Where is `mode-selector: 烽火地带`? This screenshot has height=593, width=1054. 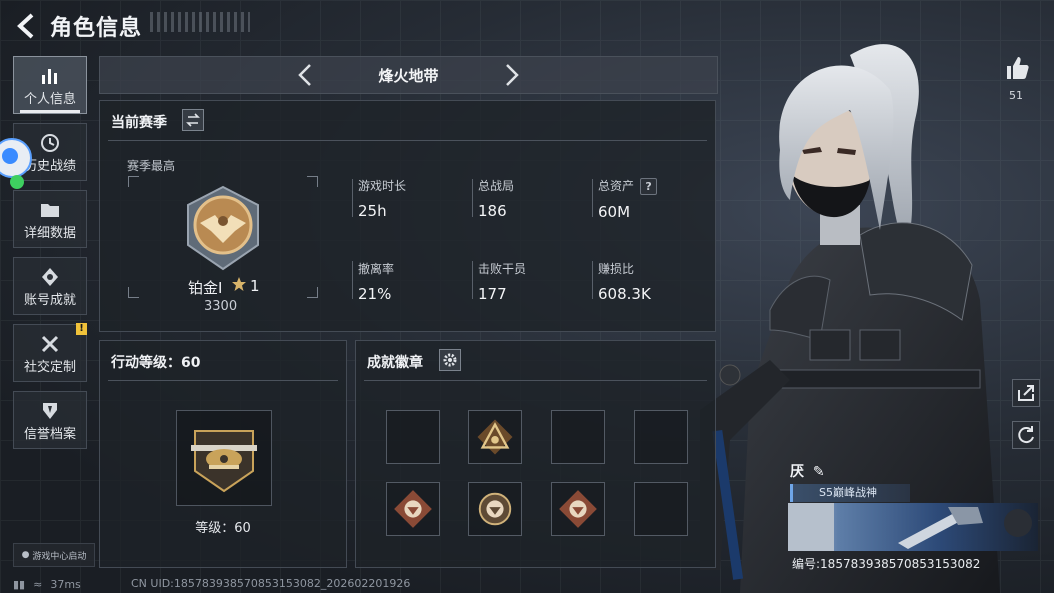
mode-selector: 烽火地带 is located at coordinates (408, 75).